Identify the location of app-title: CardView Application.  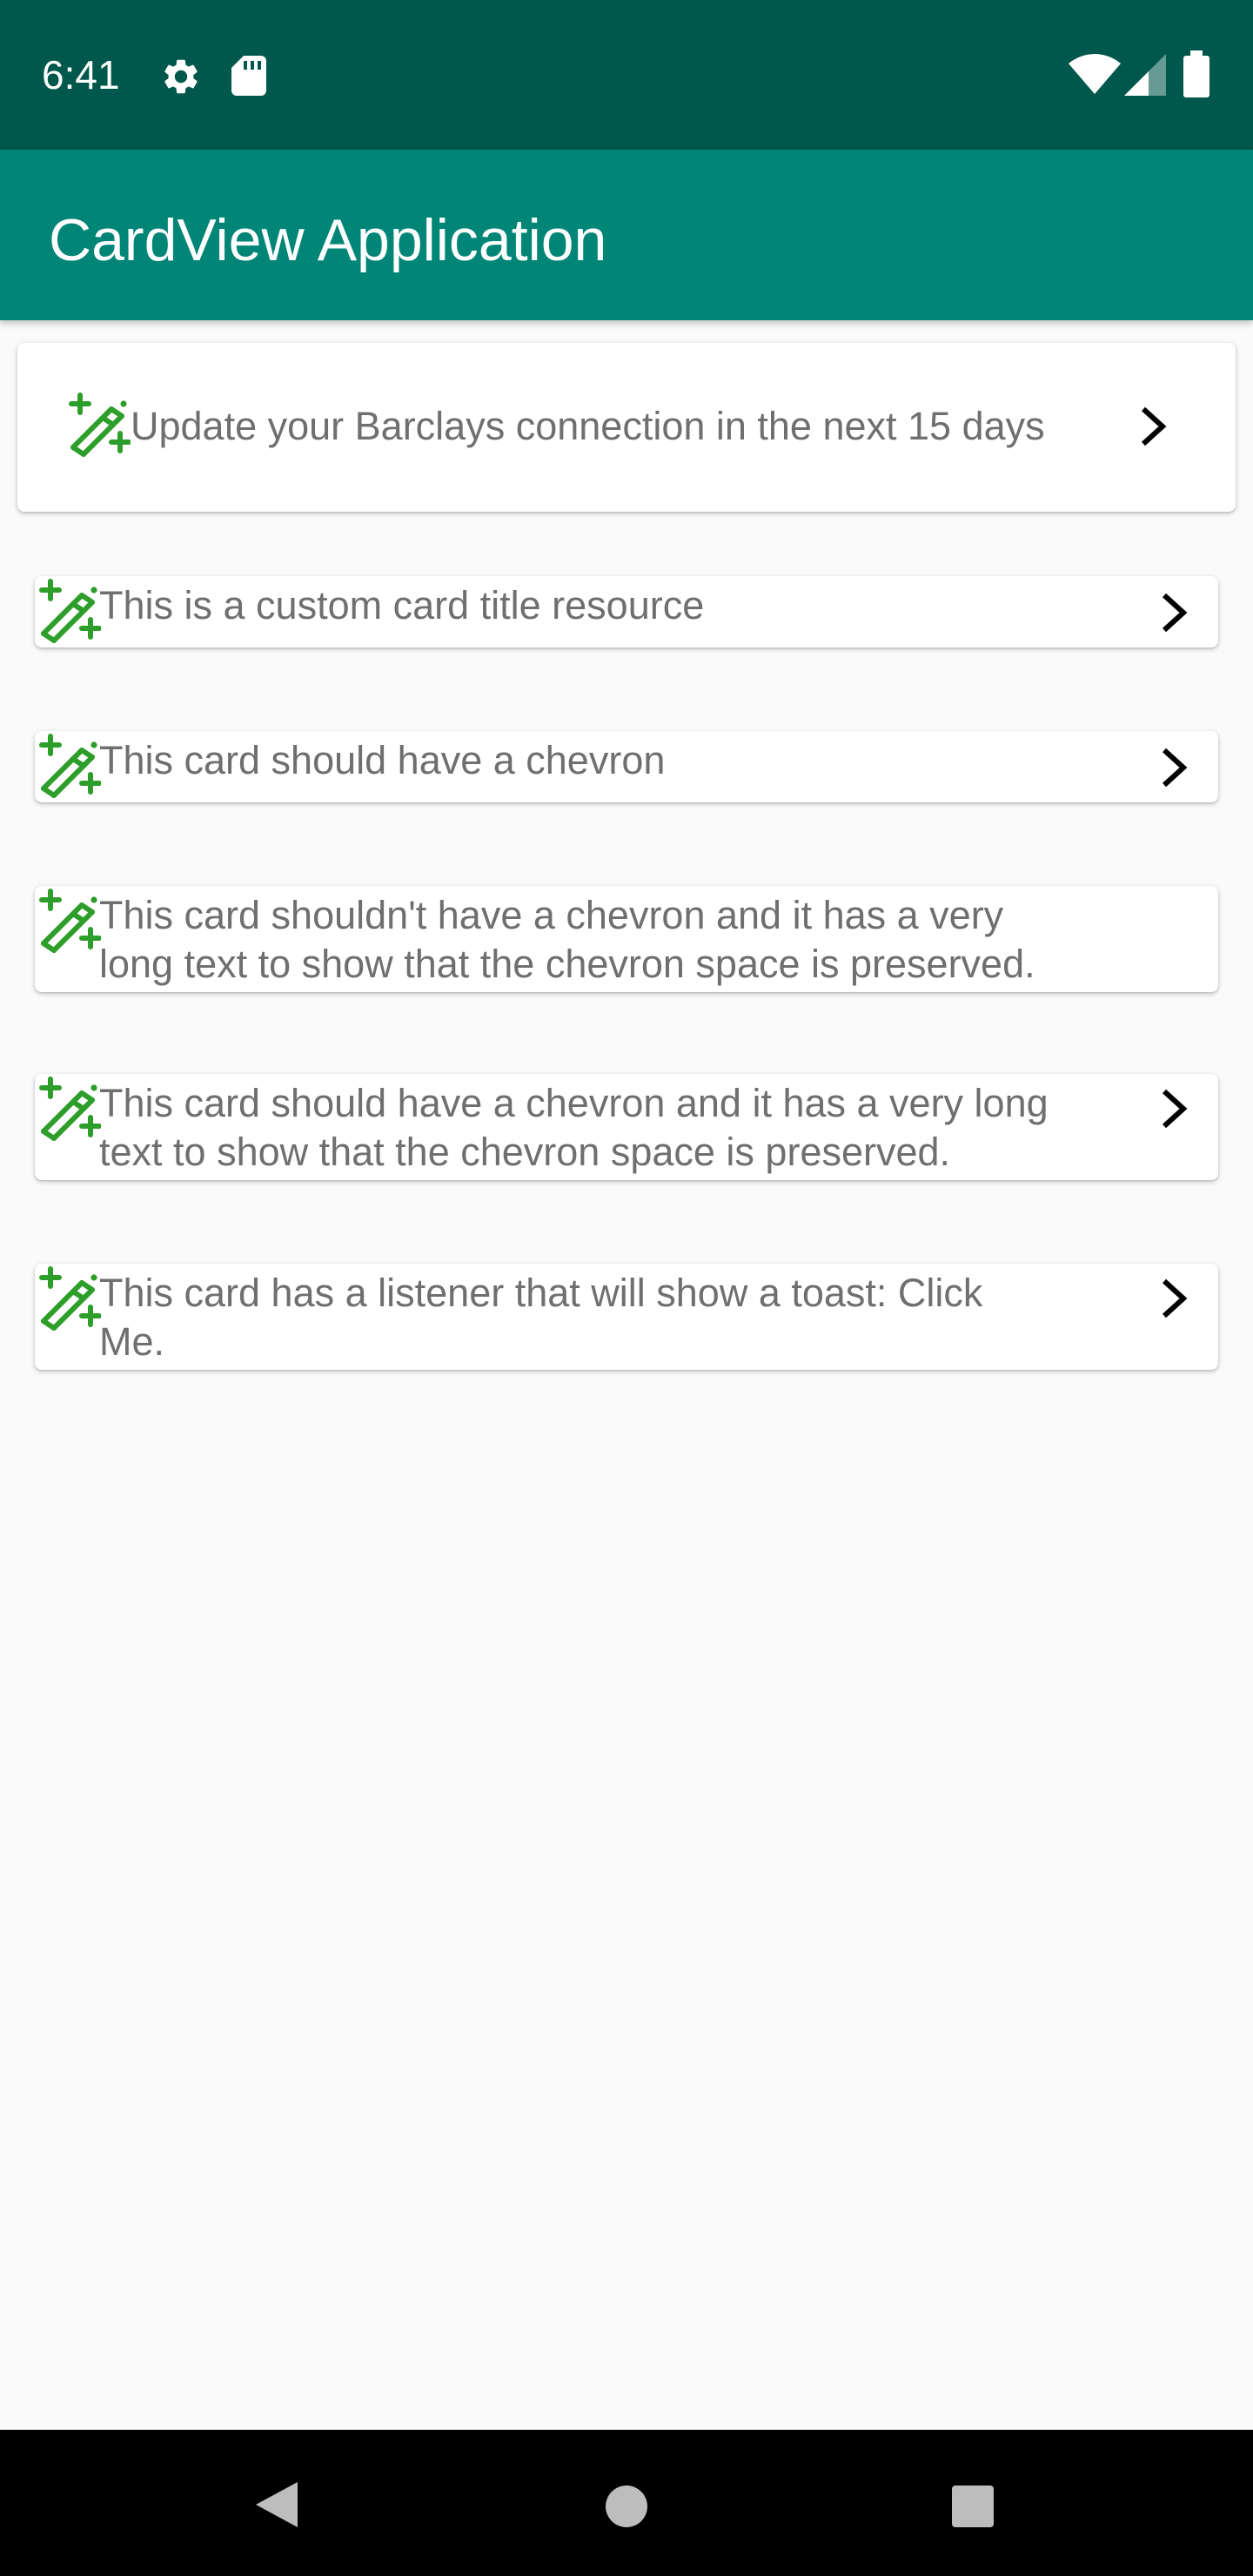
(328, 240).